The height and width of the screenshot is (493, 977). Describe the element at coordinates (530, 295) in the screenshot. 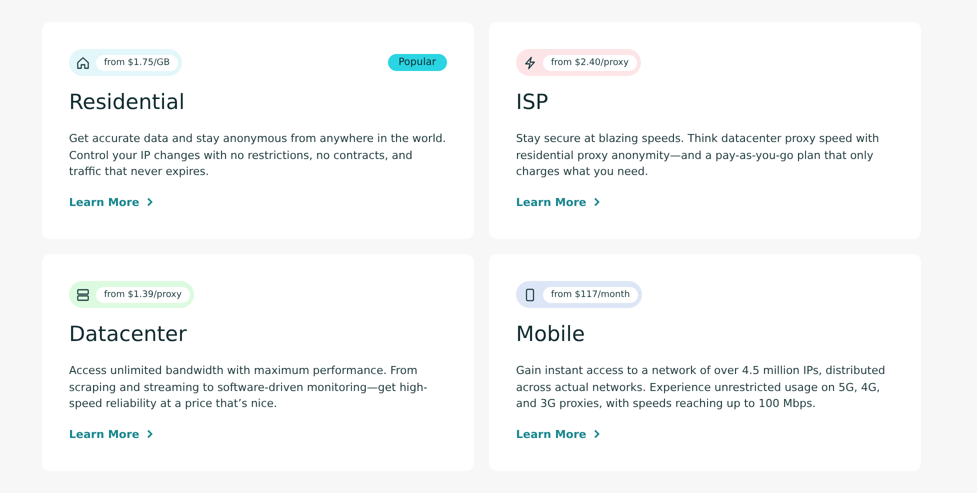

I see `phone-icon` at that location.